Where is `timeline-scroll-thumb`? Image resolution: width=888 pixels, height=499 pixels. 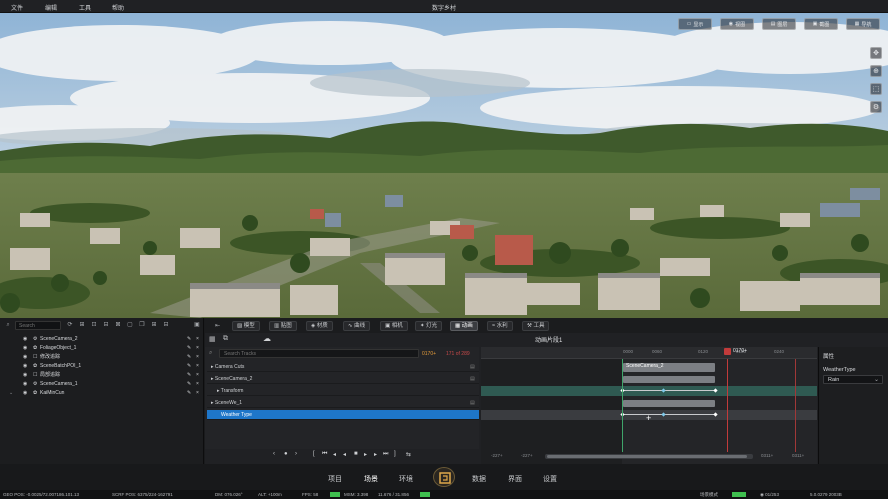
timeline-scroll-thumb is located at coordinates (647, 456).